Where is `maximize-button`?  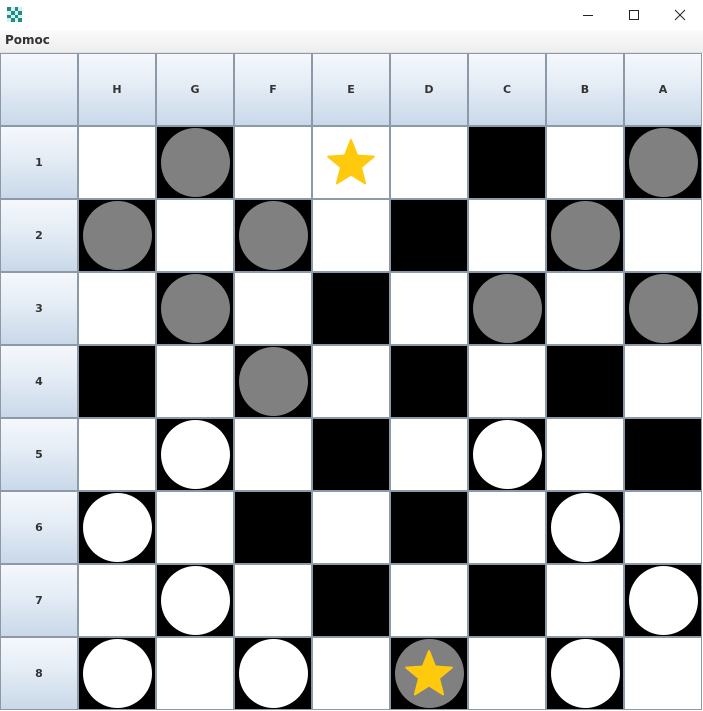 maximize-button is located at coordinates (634, 15).